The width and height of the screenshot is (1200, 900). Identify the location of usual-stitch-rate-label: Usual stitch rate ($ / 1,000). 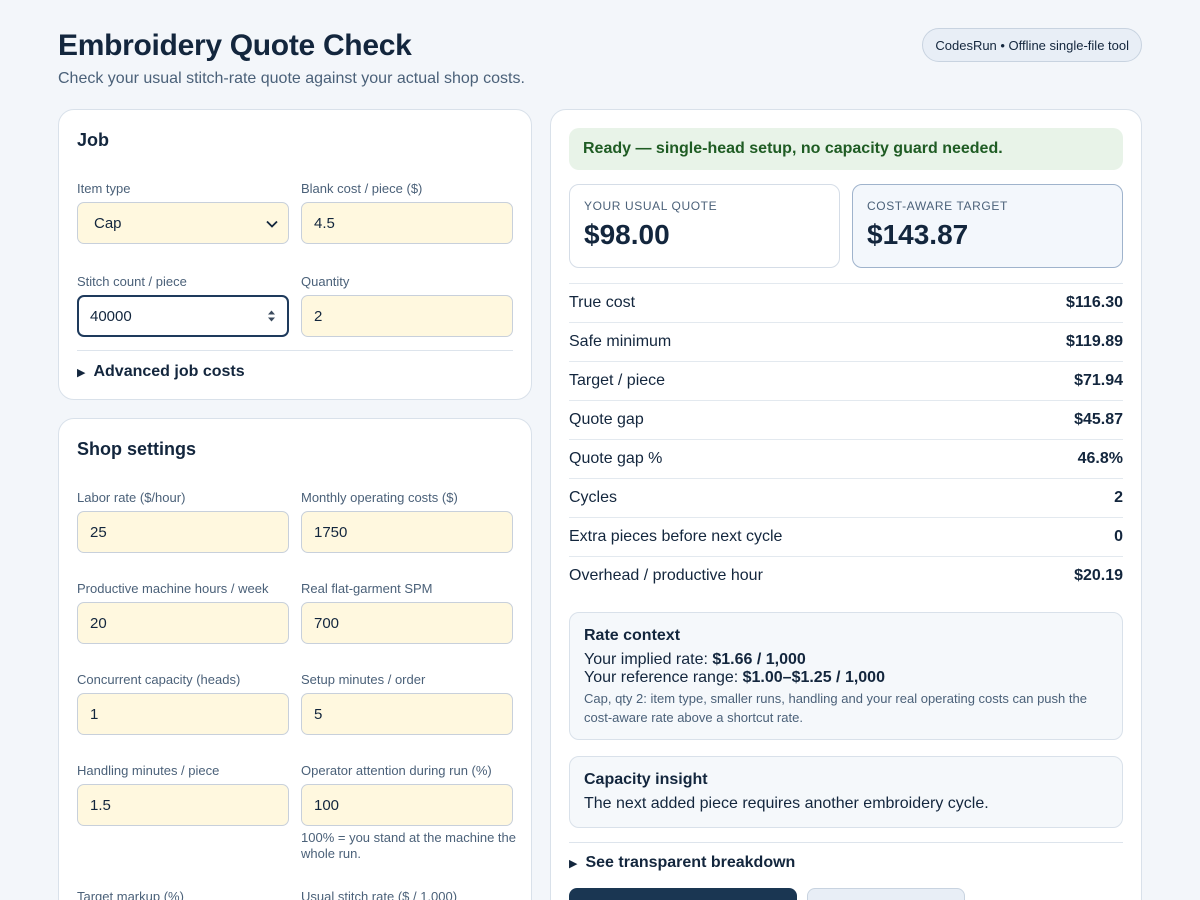
(379, 894).